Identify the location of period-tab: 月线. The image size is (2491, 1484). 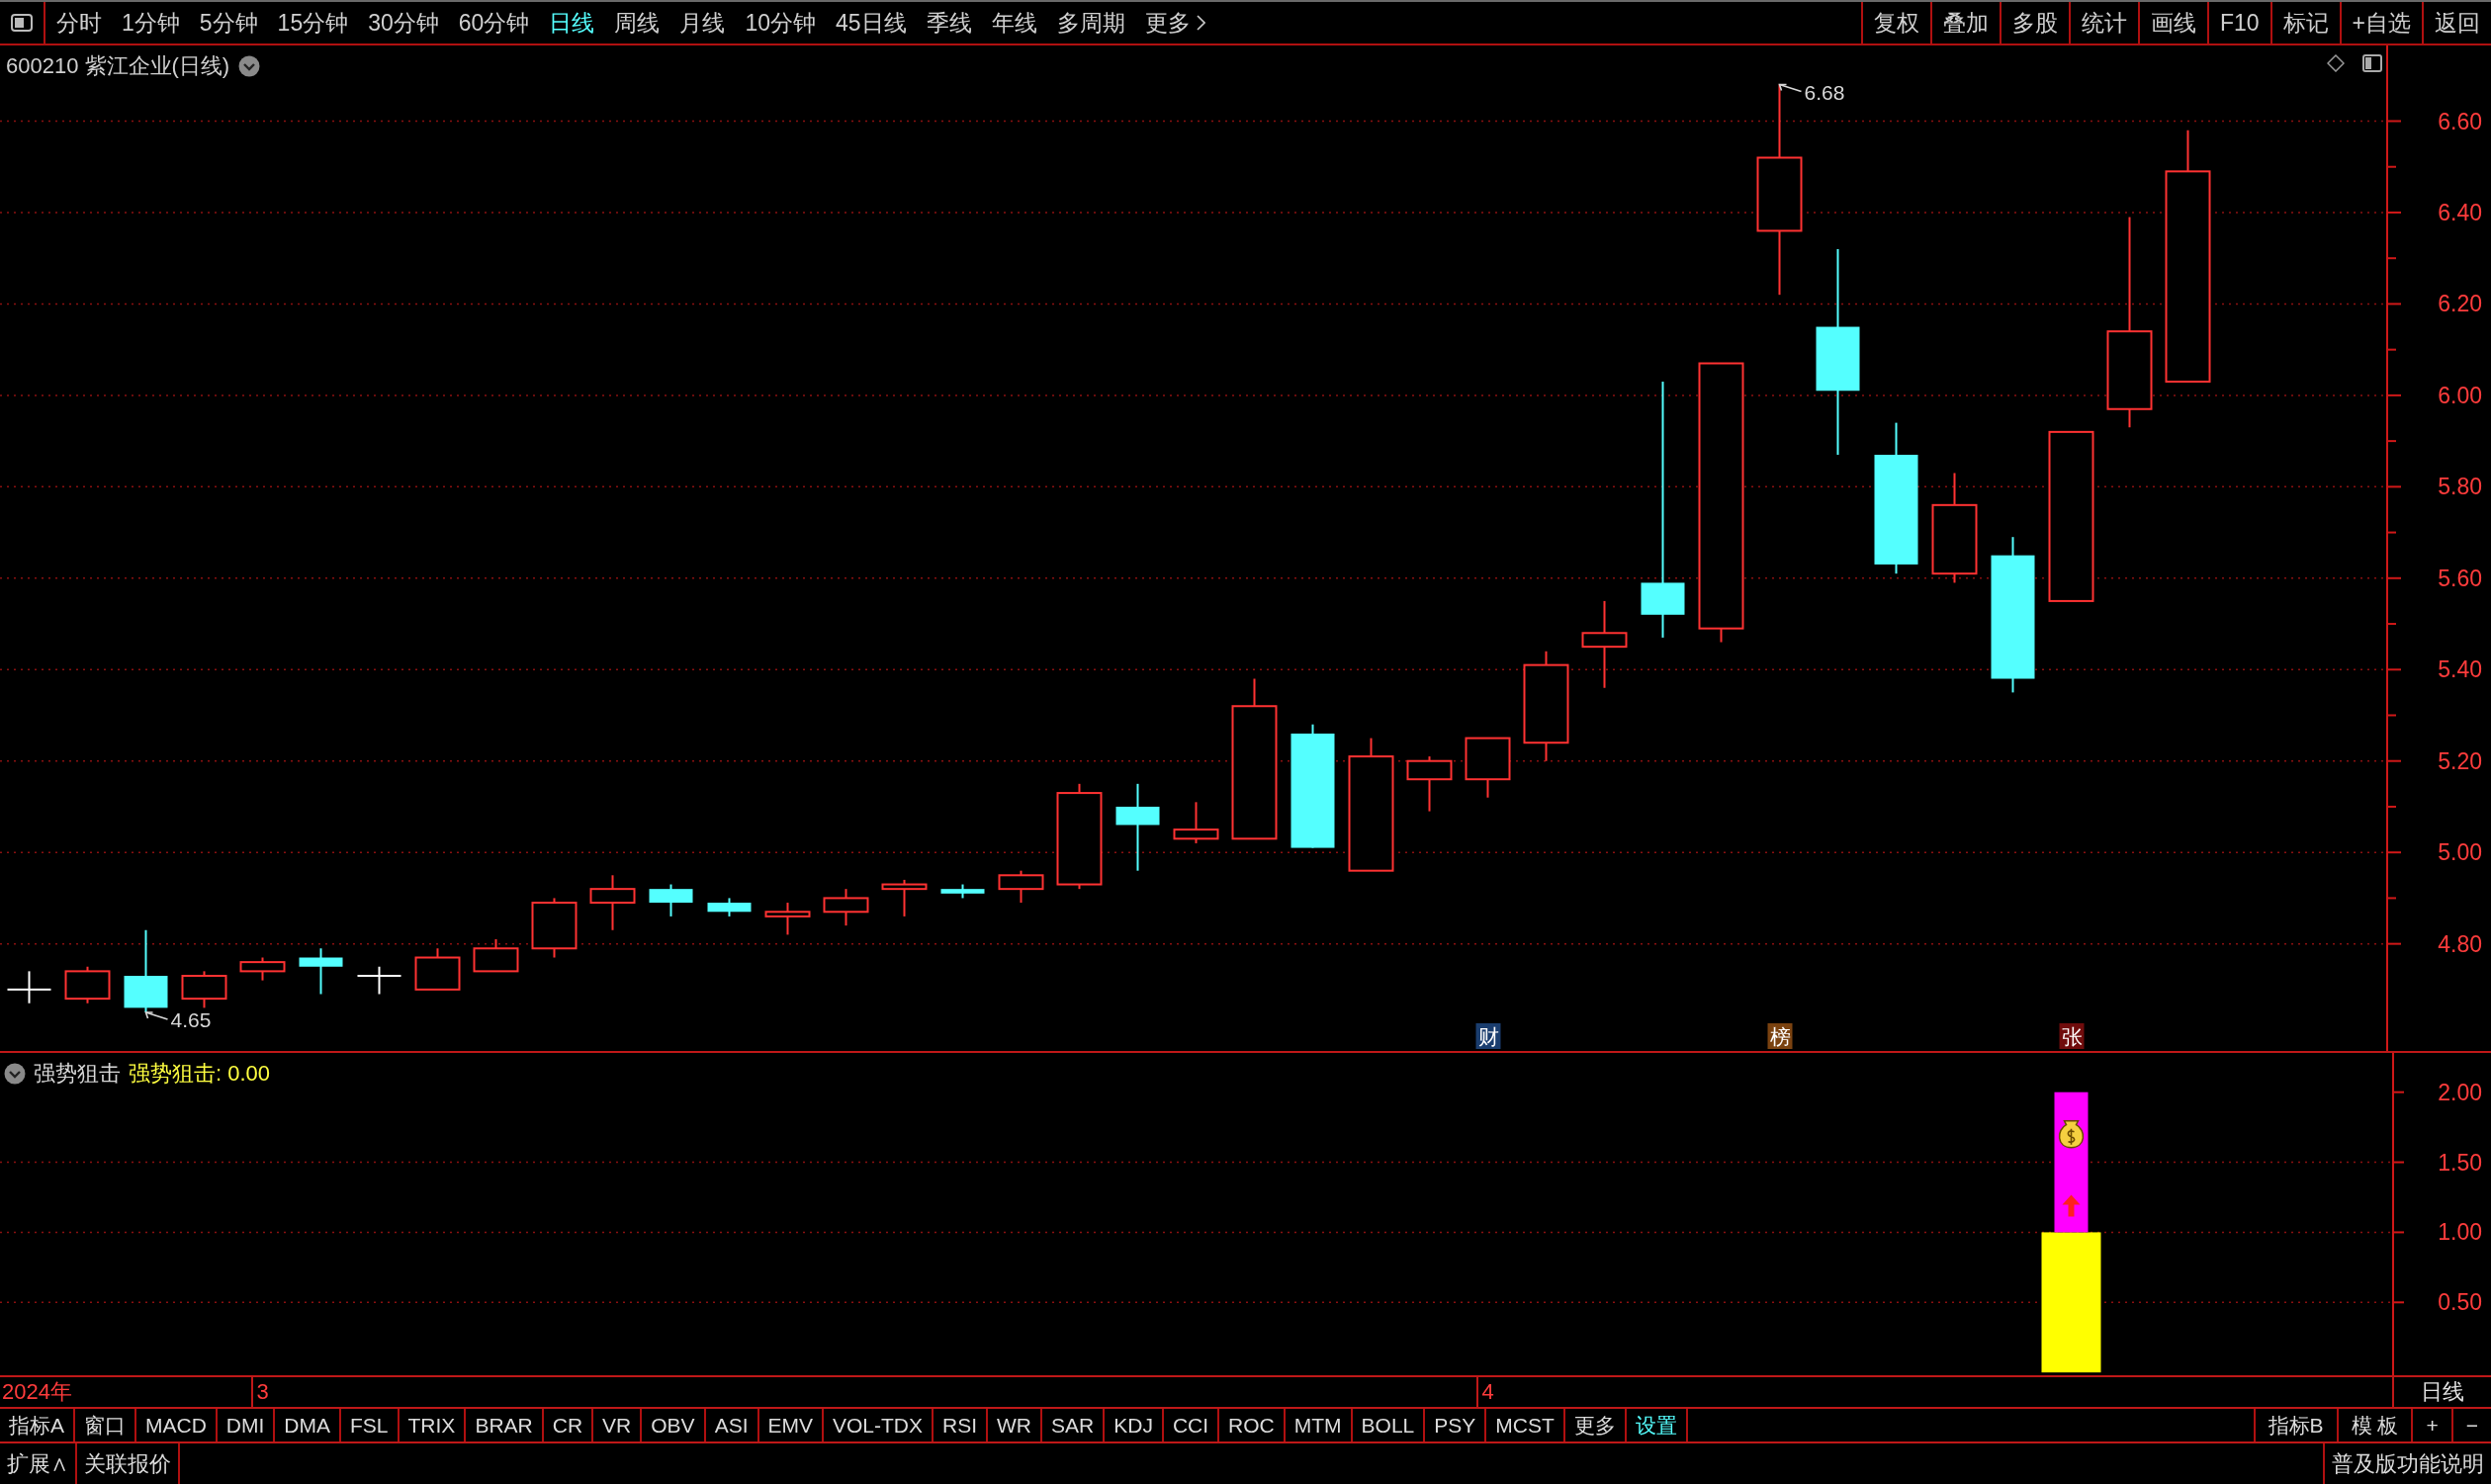
(702, 23).